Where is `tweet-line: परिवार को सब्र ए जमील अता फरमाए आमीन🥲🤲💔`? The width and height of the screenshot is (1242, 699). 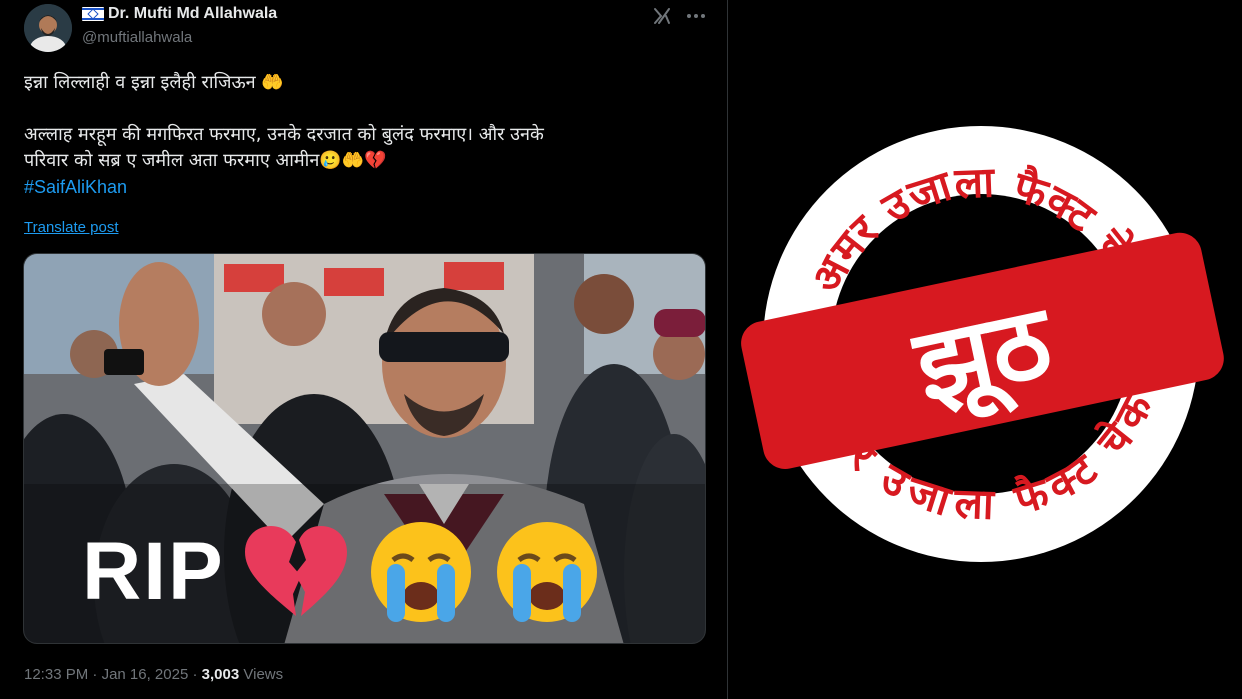 tweet-line: परिवार को सब्र ए जमील अता फरमाए आमीन🥲🤲💔 is located at coordinates (205, 160).